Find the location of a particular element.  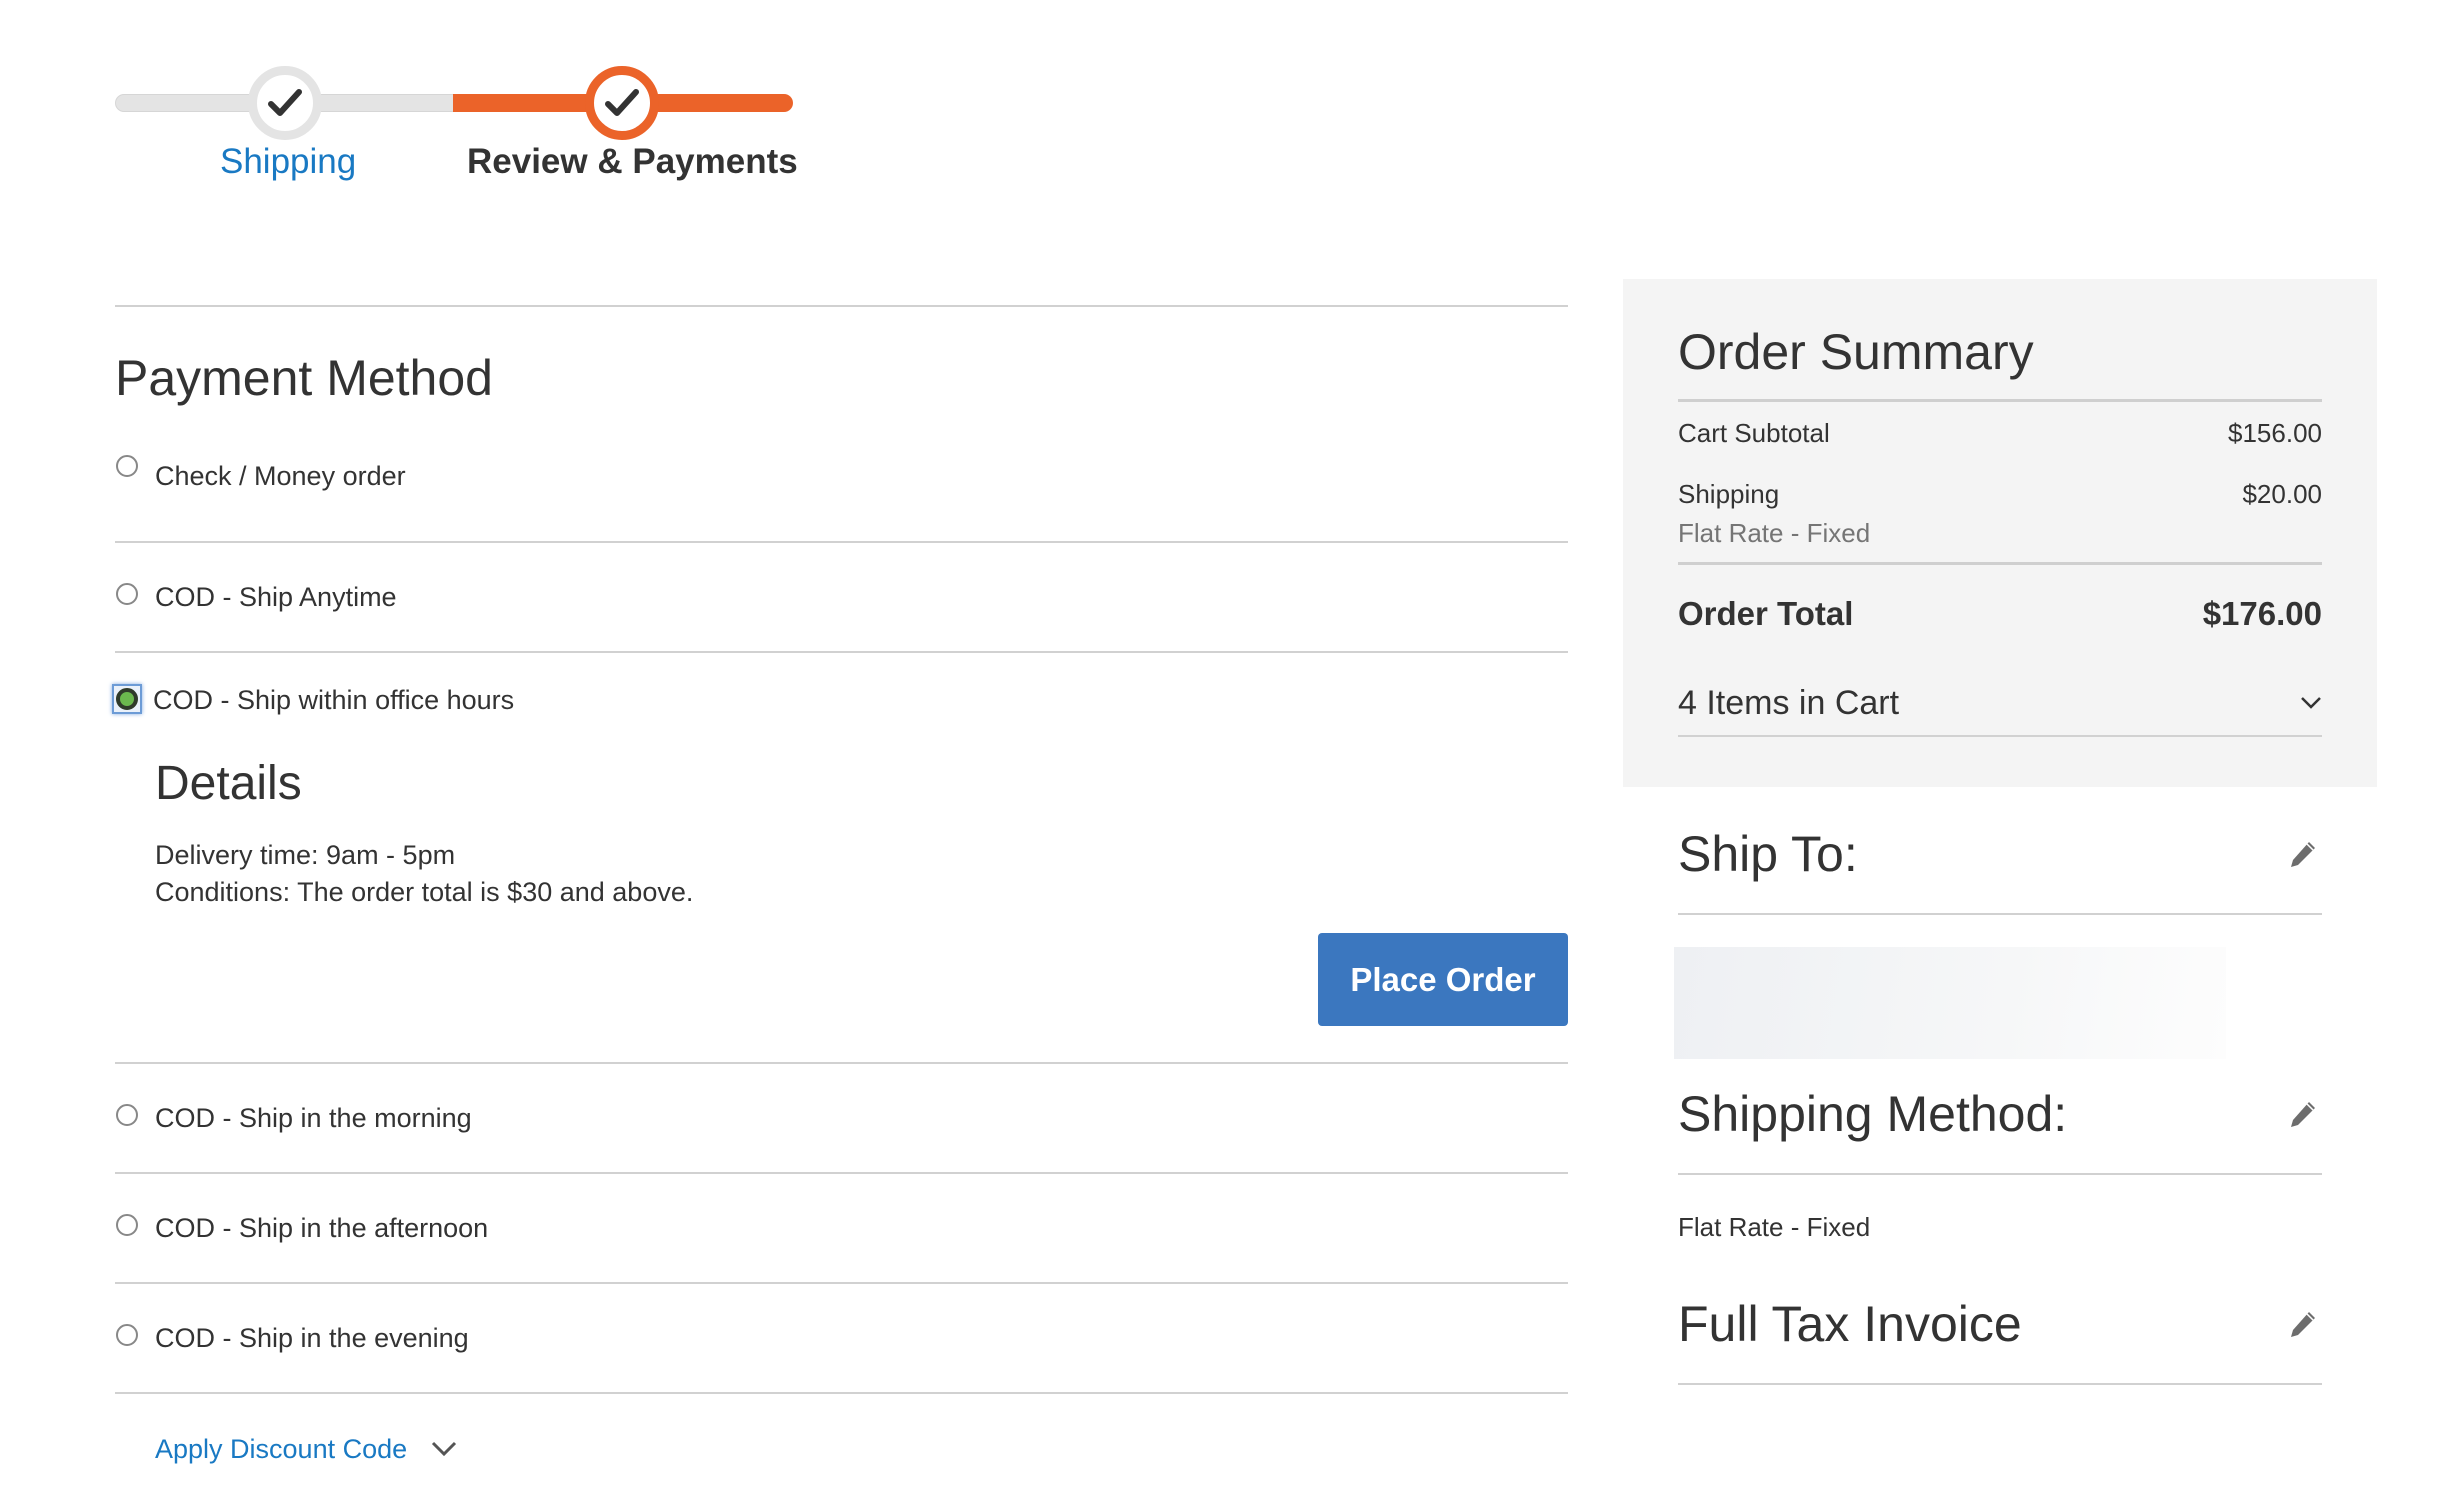

order-summary-title: Order Summary is located at coordinates (2000, 362).